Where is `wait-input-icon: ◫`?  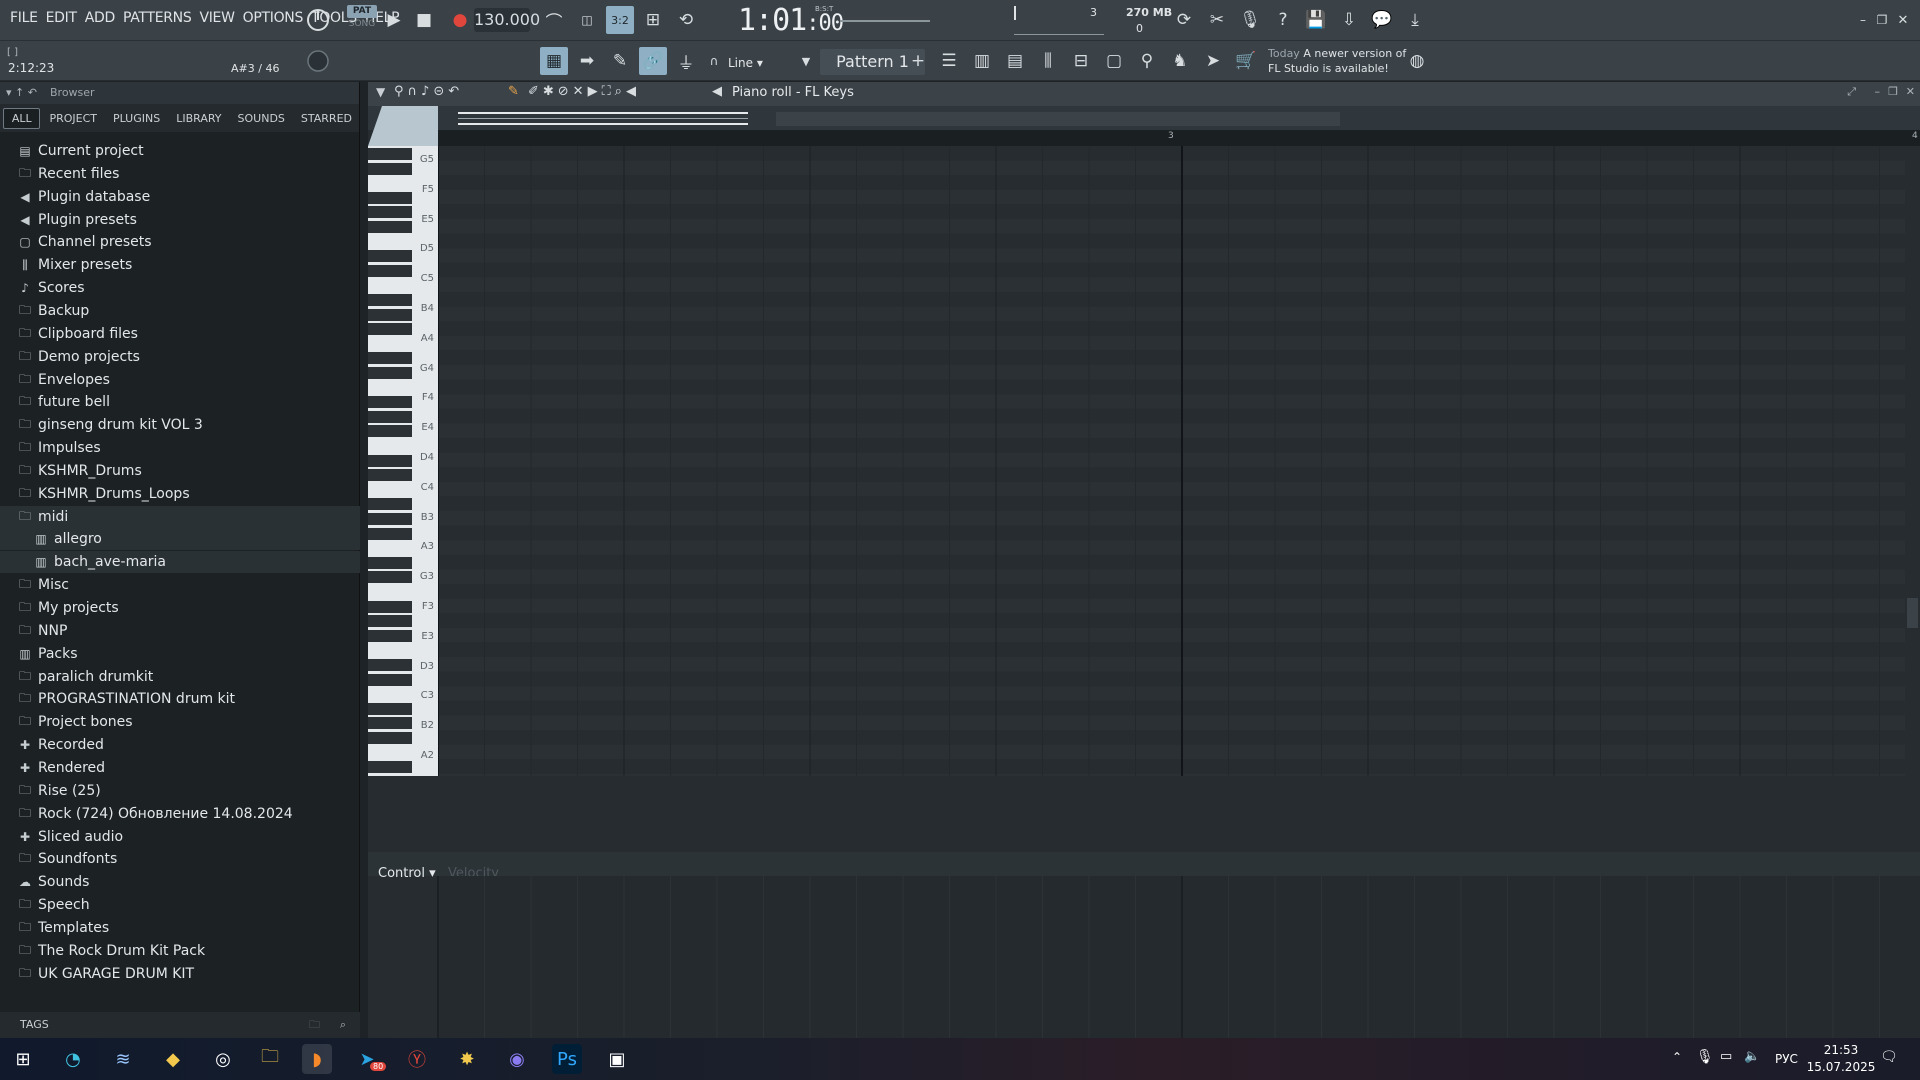 wait-input-icon: ◫ is located at coordinates (587, 20).